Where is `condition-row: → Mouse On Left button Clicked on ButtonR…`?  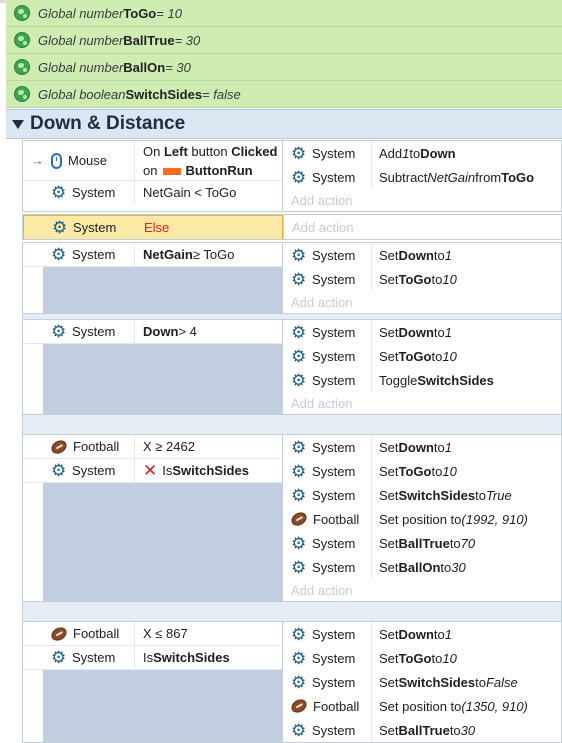 condition-row: → Mouse On Left button Clicked on ButtonR… is located at coordinates (152, 161).